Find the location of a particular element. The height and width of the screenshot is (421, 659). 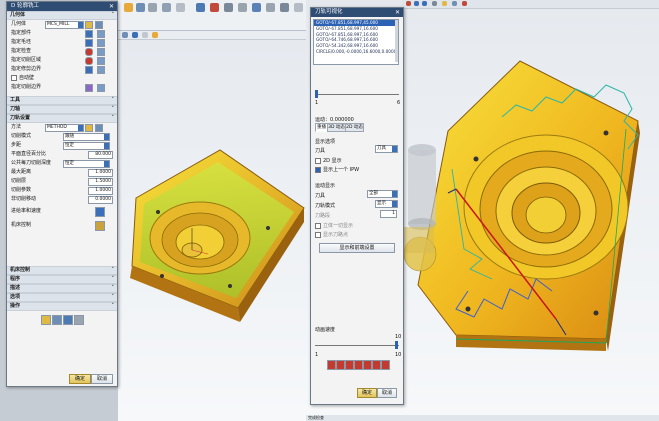

generate-icon is located at coordinates (128, 7).